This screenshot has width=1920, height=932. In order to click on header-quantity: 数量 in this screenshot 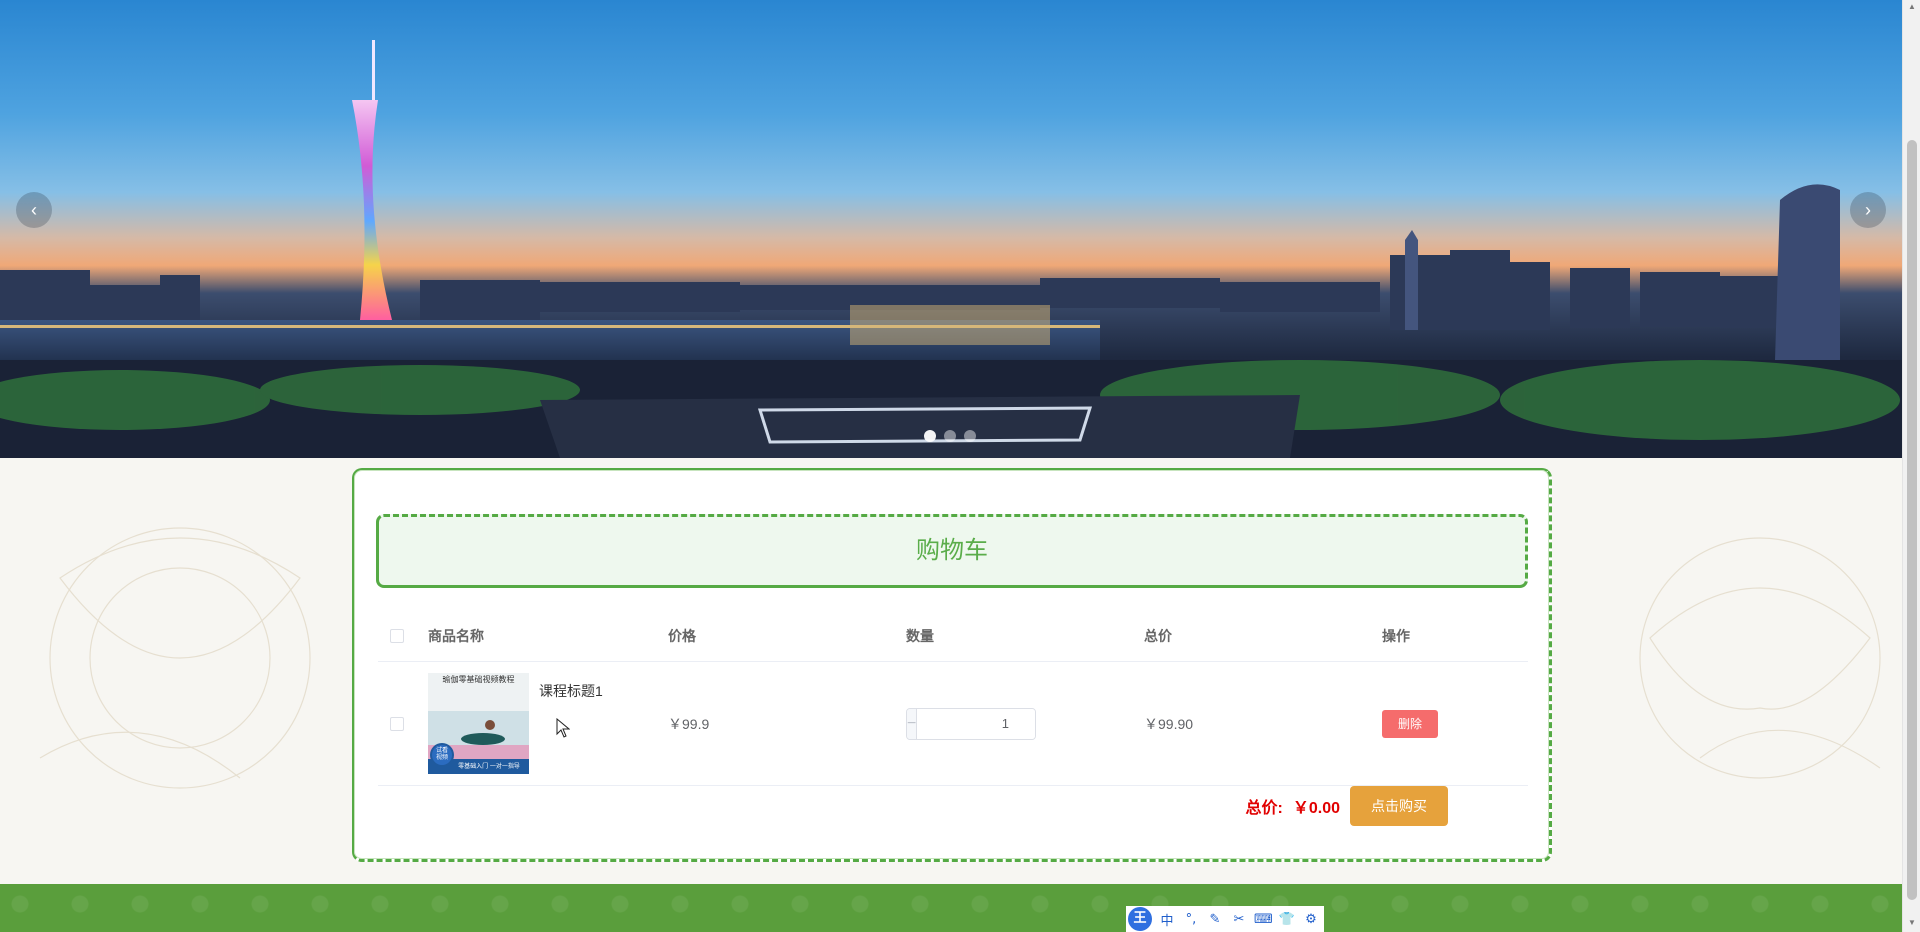, I will do `click(920, 635)`.